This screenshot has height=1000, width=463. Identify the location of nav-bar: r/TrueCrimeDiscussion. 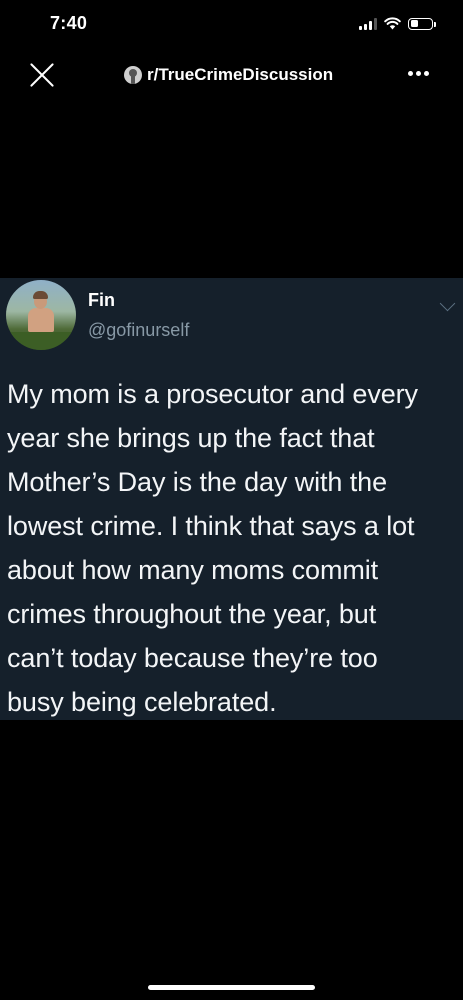
(231, 75).